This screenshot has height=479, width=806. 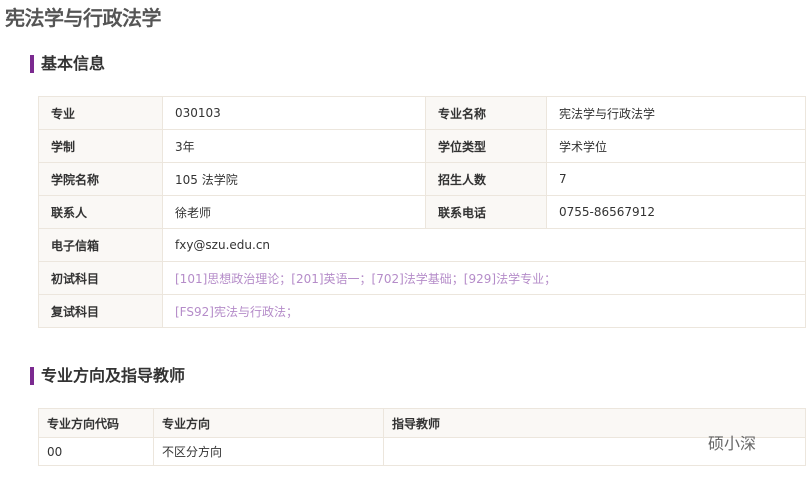 I want to click on directions-table: 专业方向代码 专业方向 指导教师 00 不区分方向, so click(x=422, y=437).